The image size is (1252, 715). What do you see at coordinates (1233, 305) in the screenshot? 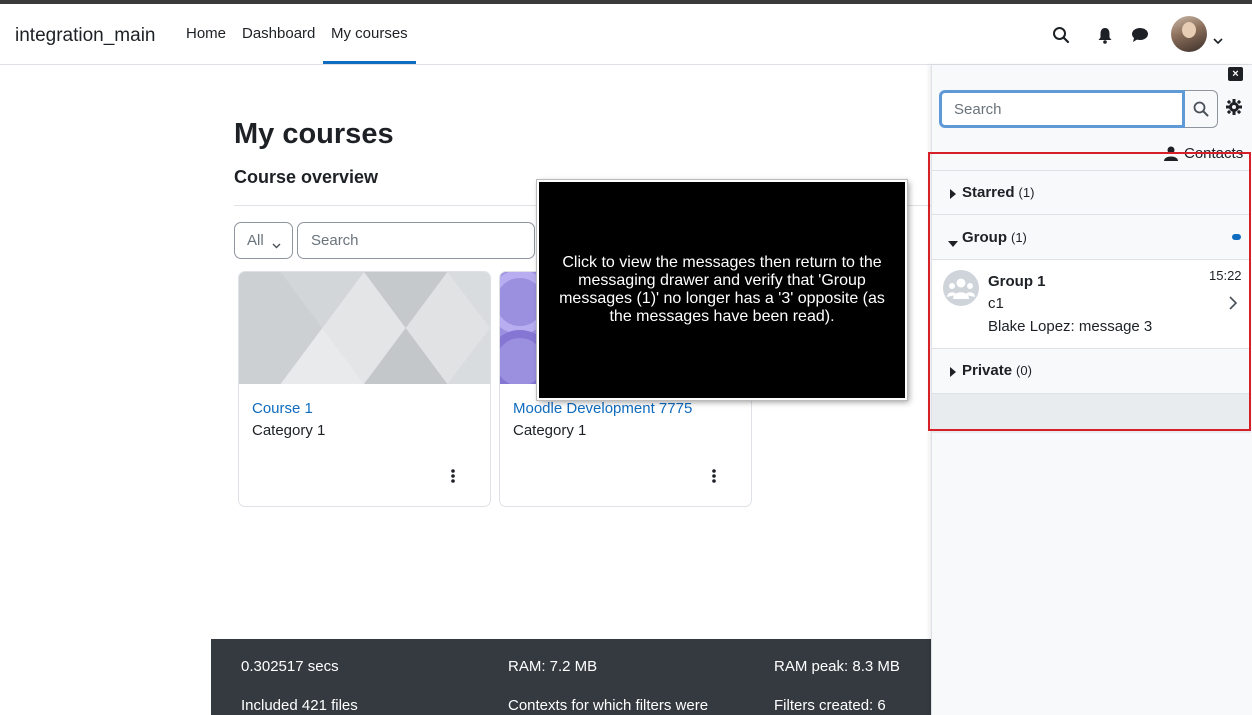
I see `chevron-right-icon` at bounding box center [1233, 305].